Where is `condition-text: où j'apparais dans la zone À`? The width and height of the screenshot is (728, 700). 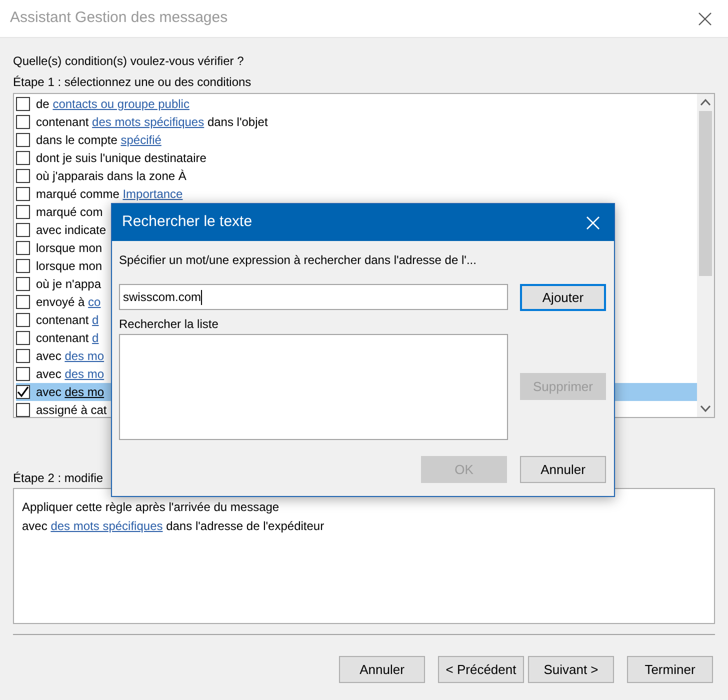 condition-text: où j'apparais dans la zone À is located at coordinates (111, 176).